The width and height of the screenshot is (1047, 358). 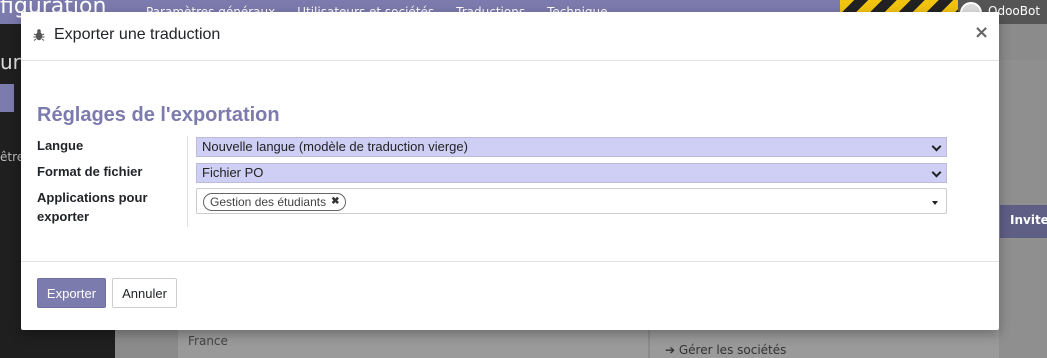 What do you see at coordinates (187, 181) in the screenshot?
I see `divider` at bounding box center [187, 181].